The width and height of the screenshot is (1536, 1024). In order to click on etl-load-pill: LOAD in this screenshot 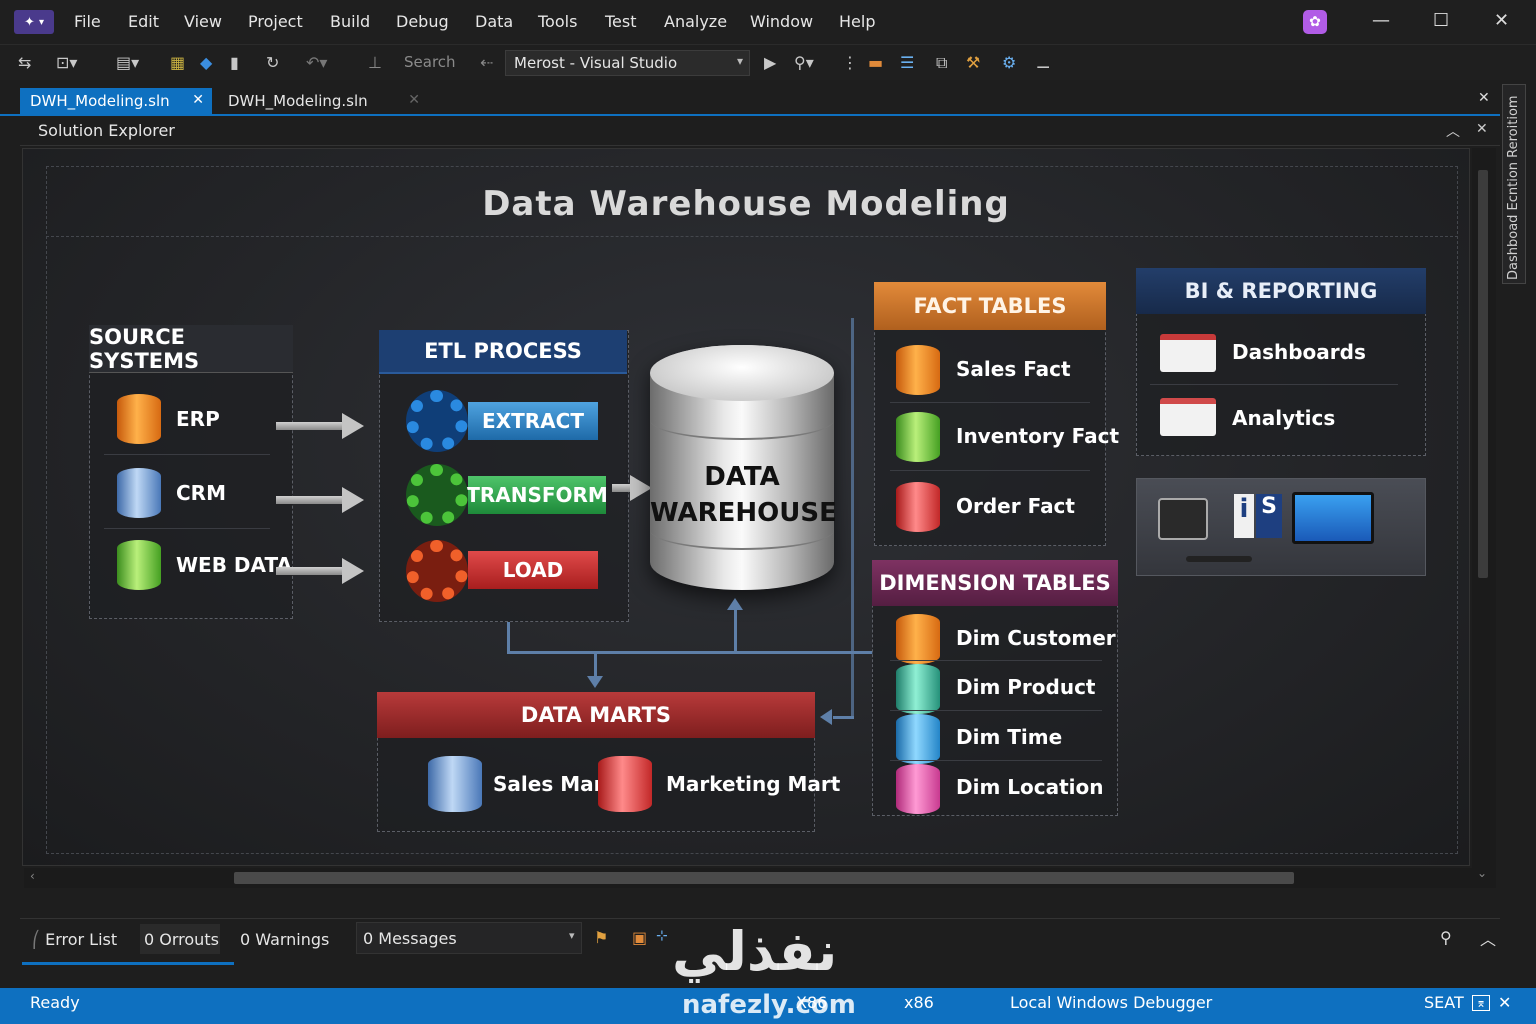, I will do `click(533, 570)`.